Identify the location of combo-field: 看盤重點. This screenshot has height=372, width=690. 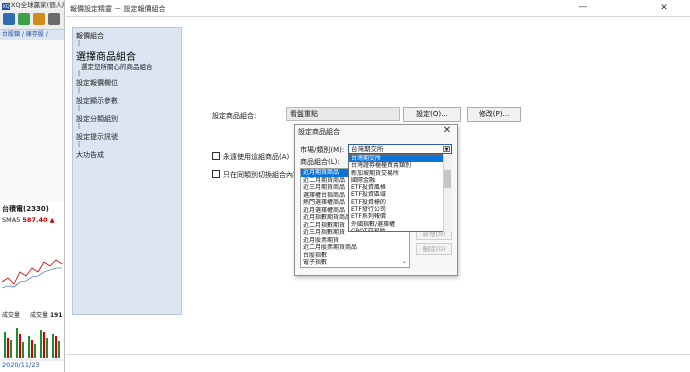
(343, 114).